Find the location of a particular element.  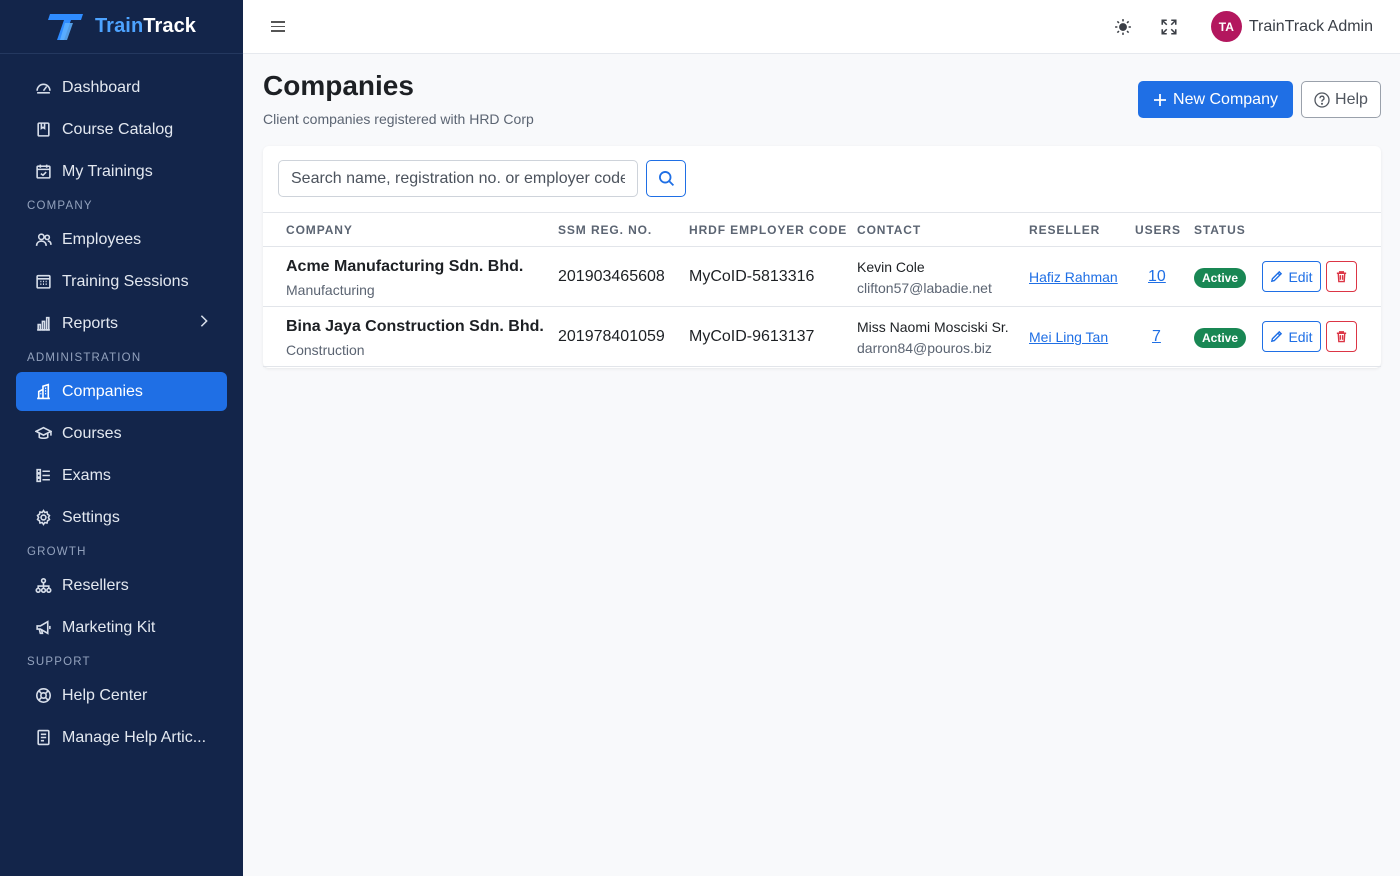

company-name: Acme Manufacturing Sdn. Bhd. is located at coordinates (404, 267).